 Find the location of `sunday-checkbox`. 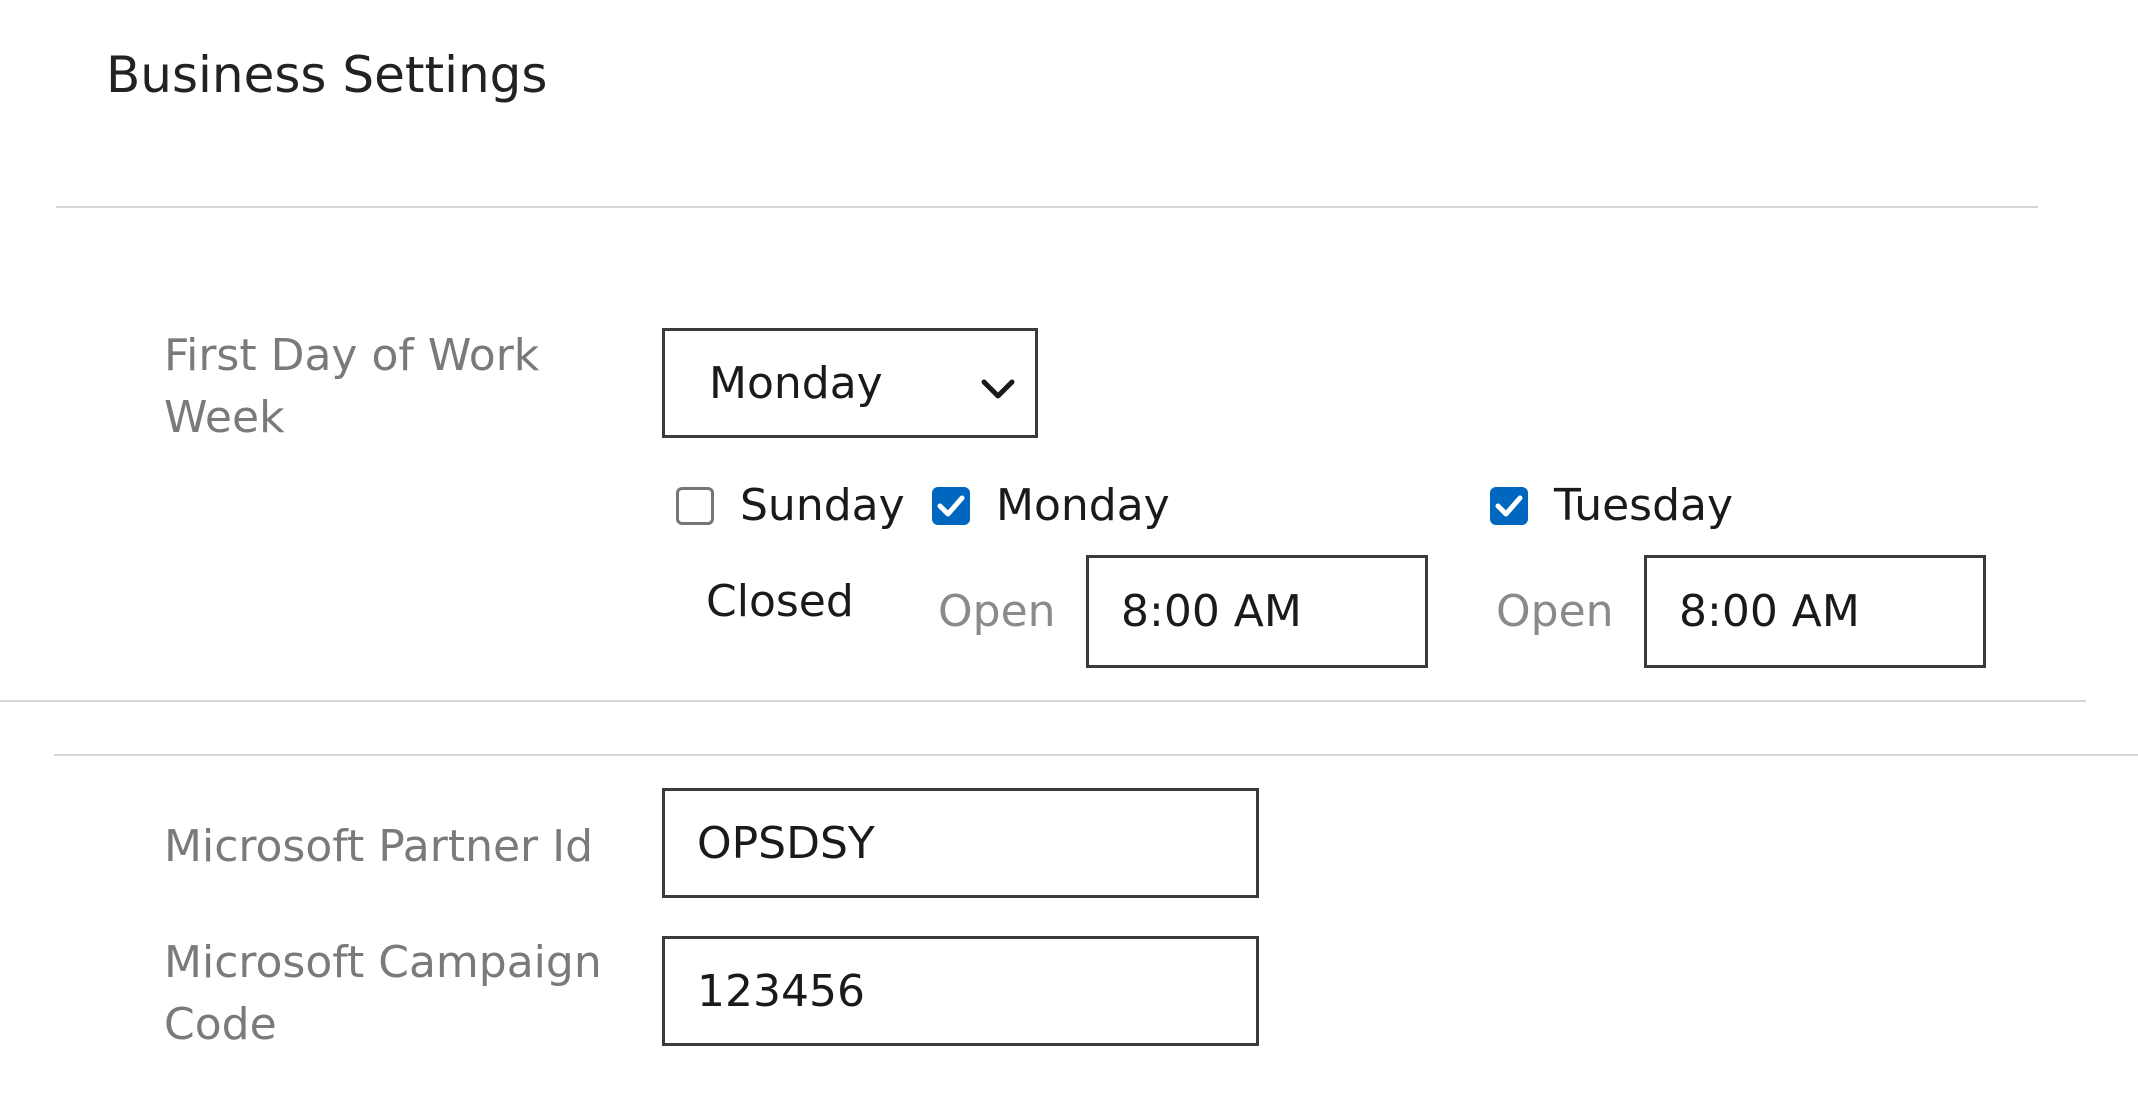

sunday-checkbox is located at coordinates (695, 505).